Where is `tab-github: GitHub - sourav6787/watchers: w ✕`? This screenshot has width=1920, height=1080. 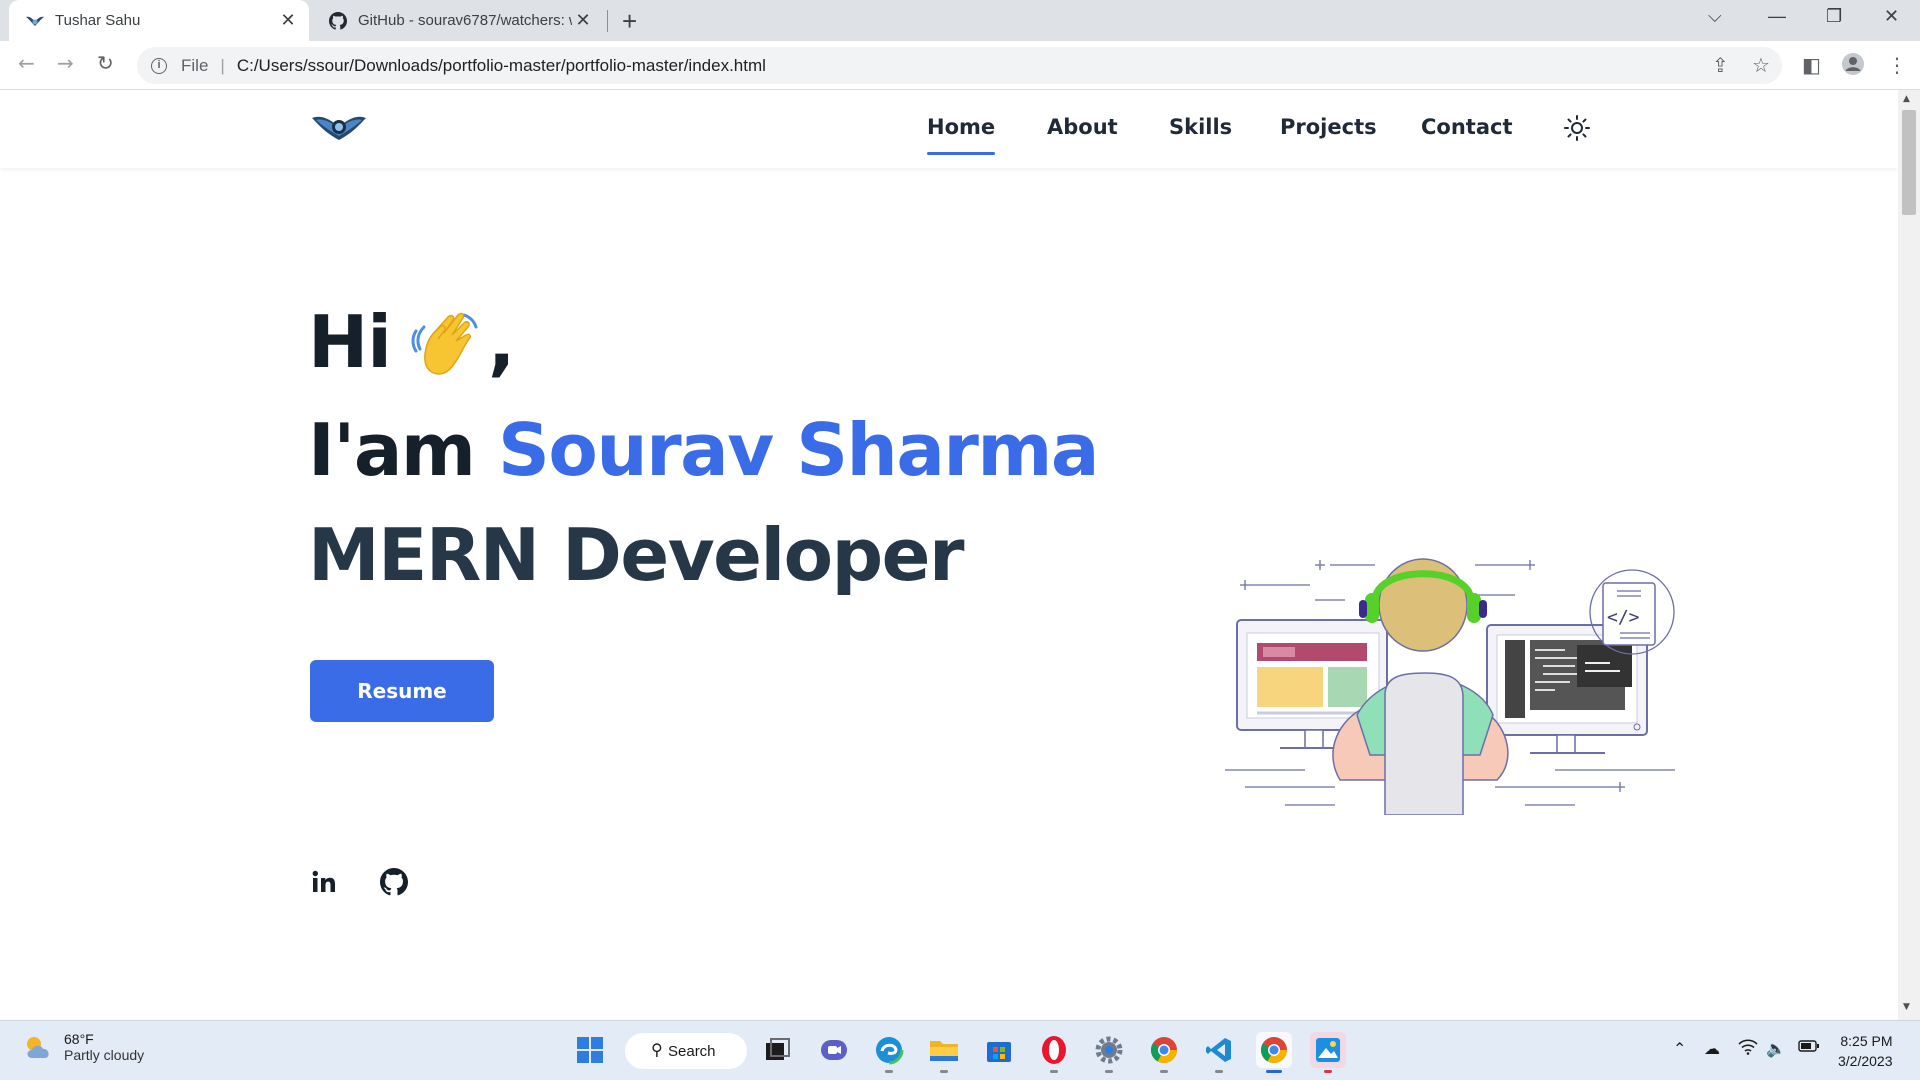
tab-github: GitHub - sourav6787/watchers: w ✕ is located at coordinates (458, 20).